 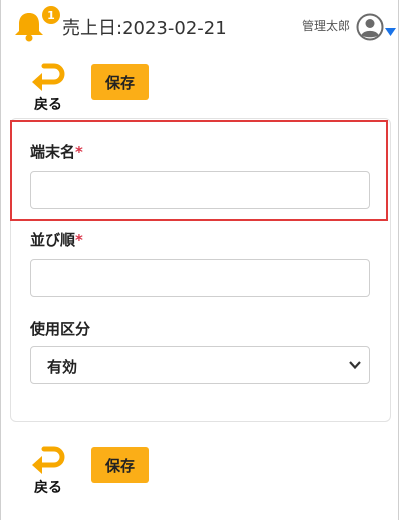 I want to click on back-button: 戻る, so click(x=50, y=88).